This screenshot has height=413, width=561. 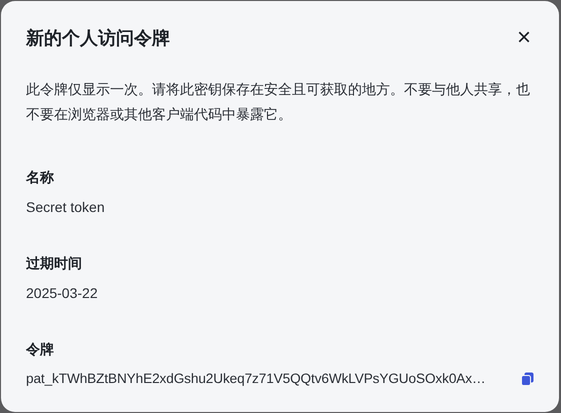 I want to click on field-value: 2025-03-22, so click(x=62, y=293).